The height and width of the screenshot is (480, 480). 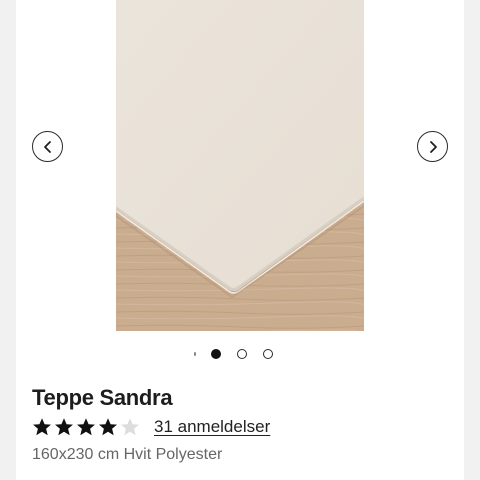 I want to click on previous-image-button, so click(x=47, y=146).